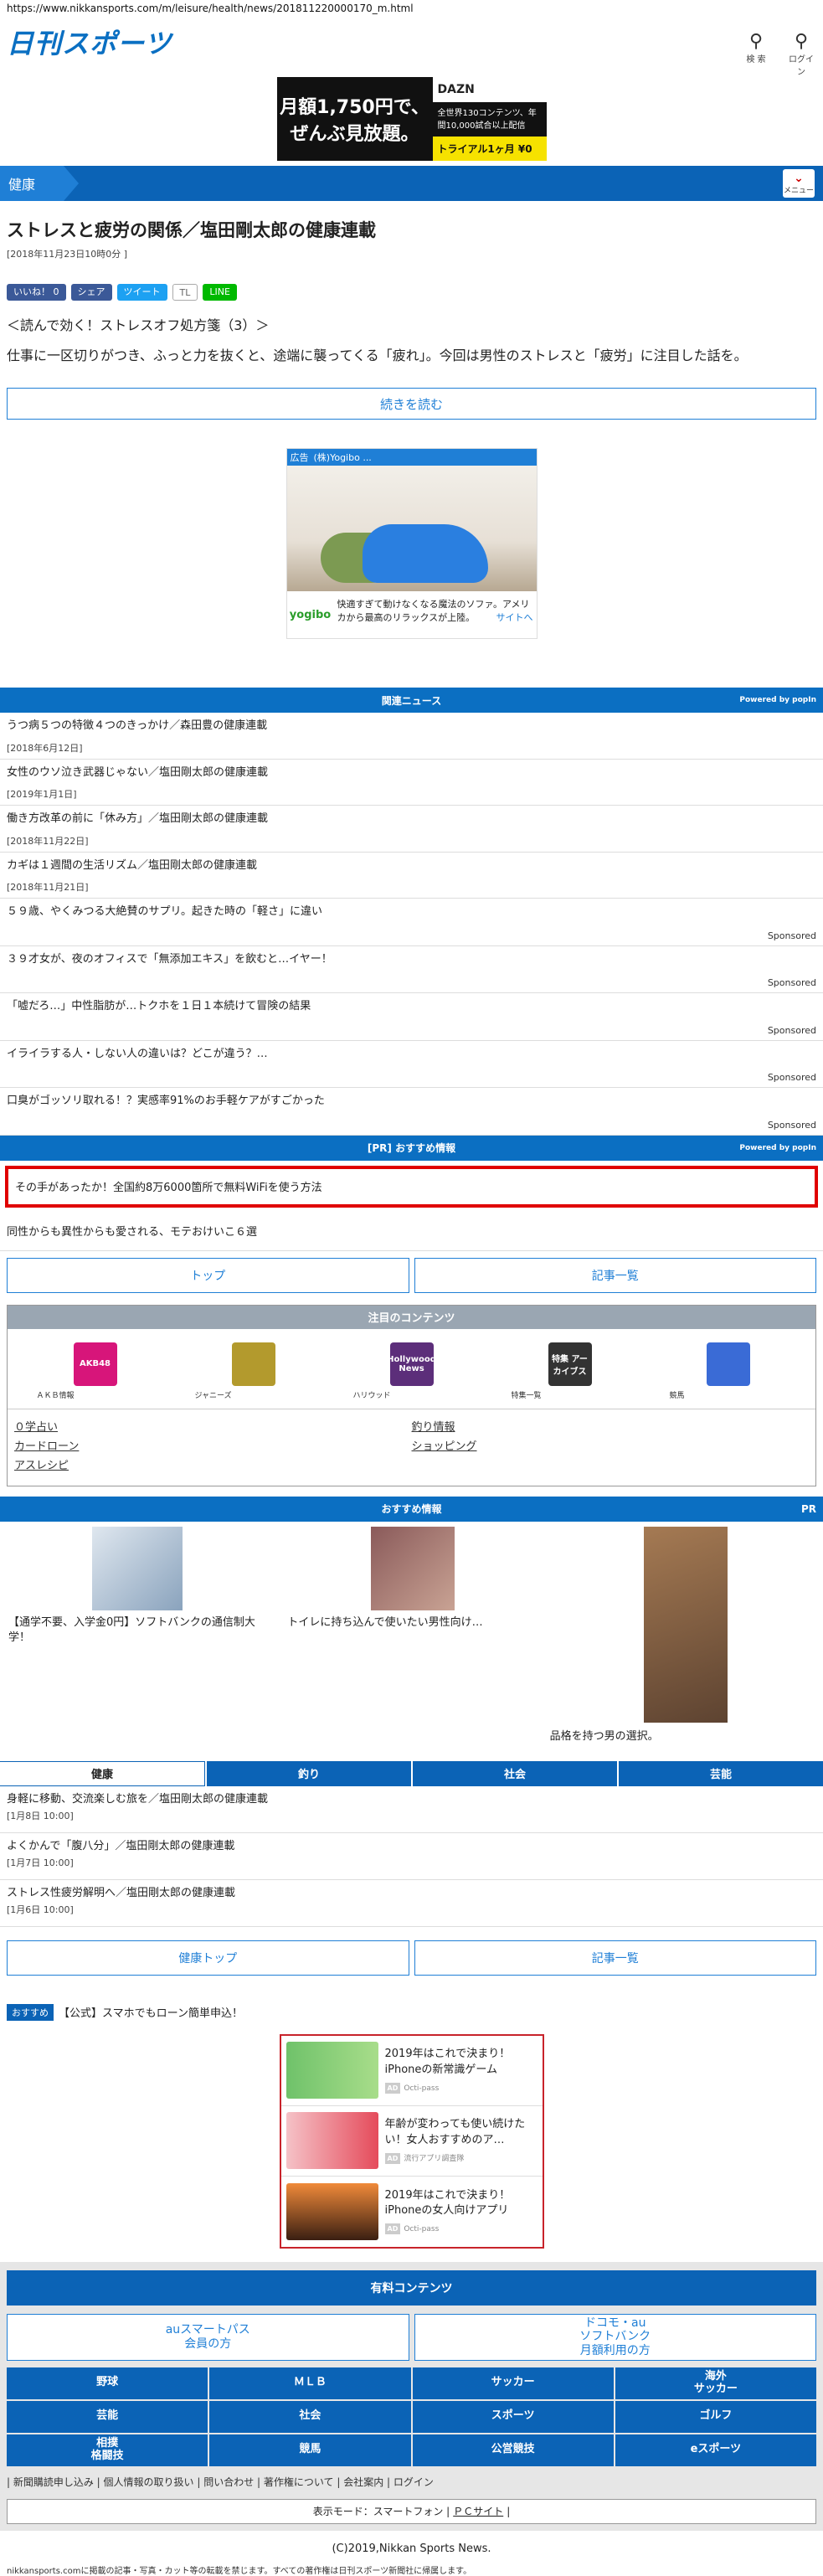 The width and height of the screenshot is (823, 2576). Describe the element at coordinates (411, 2287) in the screenshot. I see `paid-contents-heading: 有料コンテンツ` at that location.